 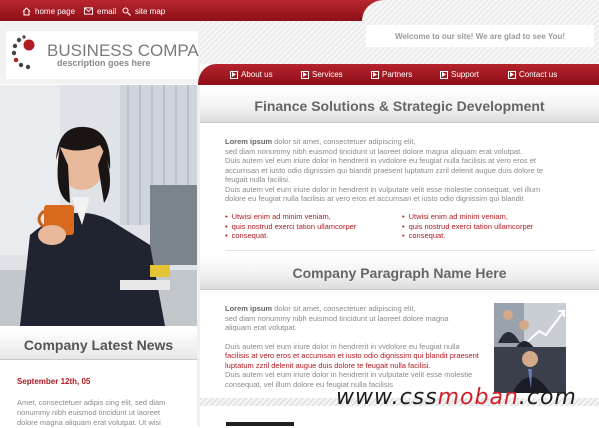 What do you see at coordinates (465, 74) in the screenshot?
I see `nav-support-label: Support` at bounding box center [465, 74].